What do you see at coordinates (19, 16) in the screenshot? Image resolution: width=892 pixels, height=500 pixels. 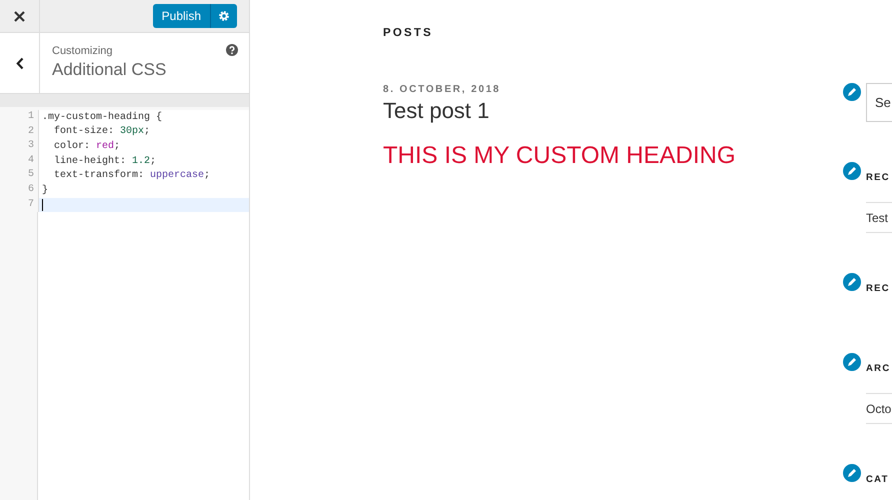 I see `close-icon` at bounding box center [19, 16].